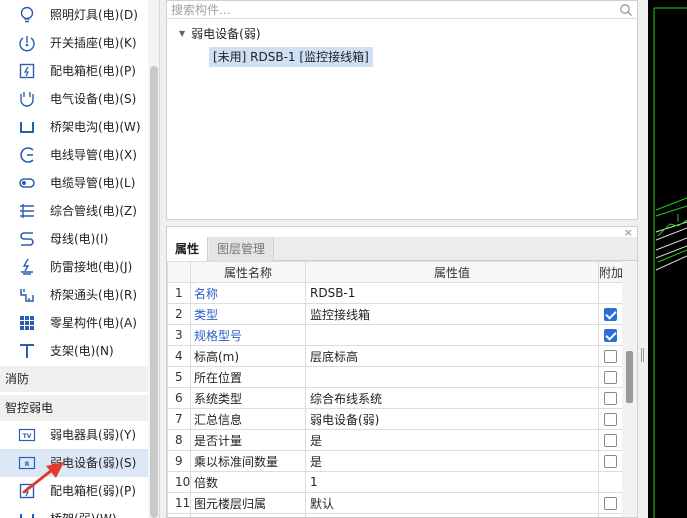 This screenshot has height=518, width=687. I want to click on row-index: 10, so click(179, 482).